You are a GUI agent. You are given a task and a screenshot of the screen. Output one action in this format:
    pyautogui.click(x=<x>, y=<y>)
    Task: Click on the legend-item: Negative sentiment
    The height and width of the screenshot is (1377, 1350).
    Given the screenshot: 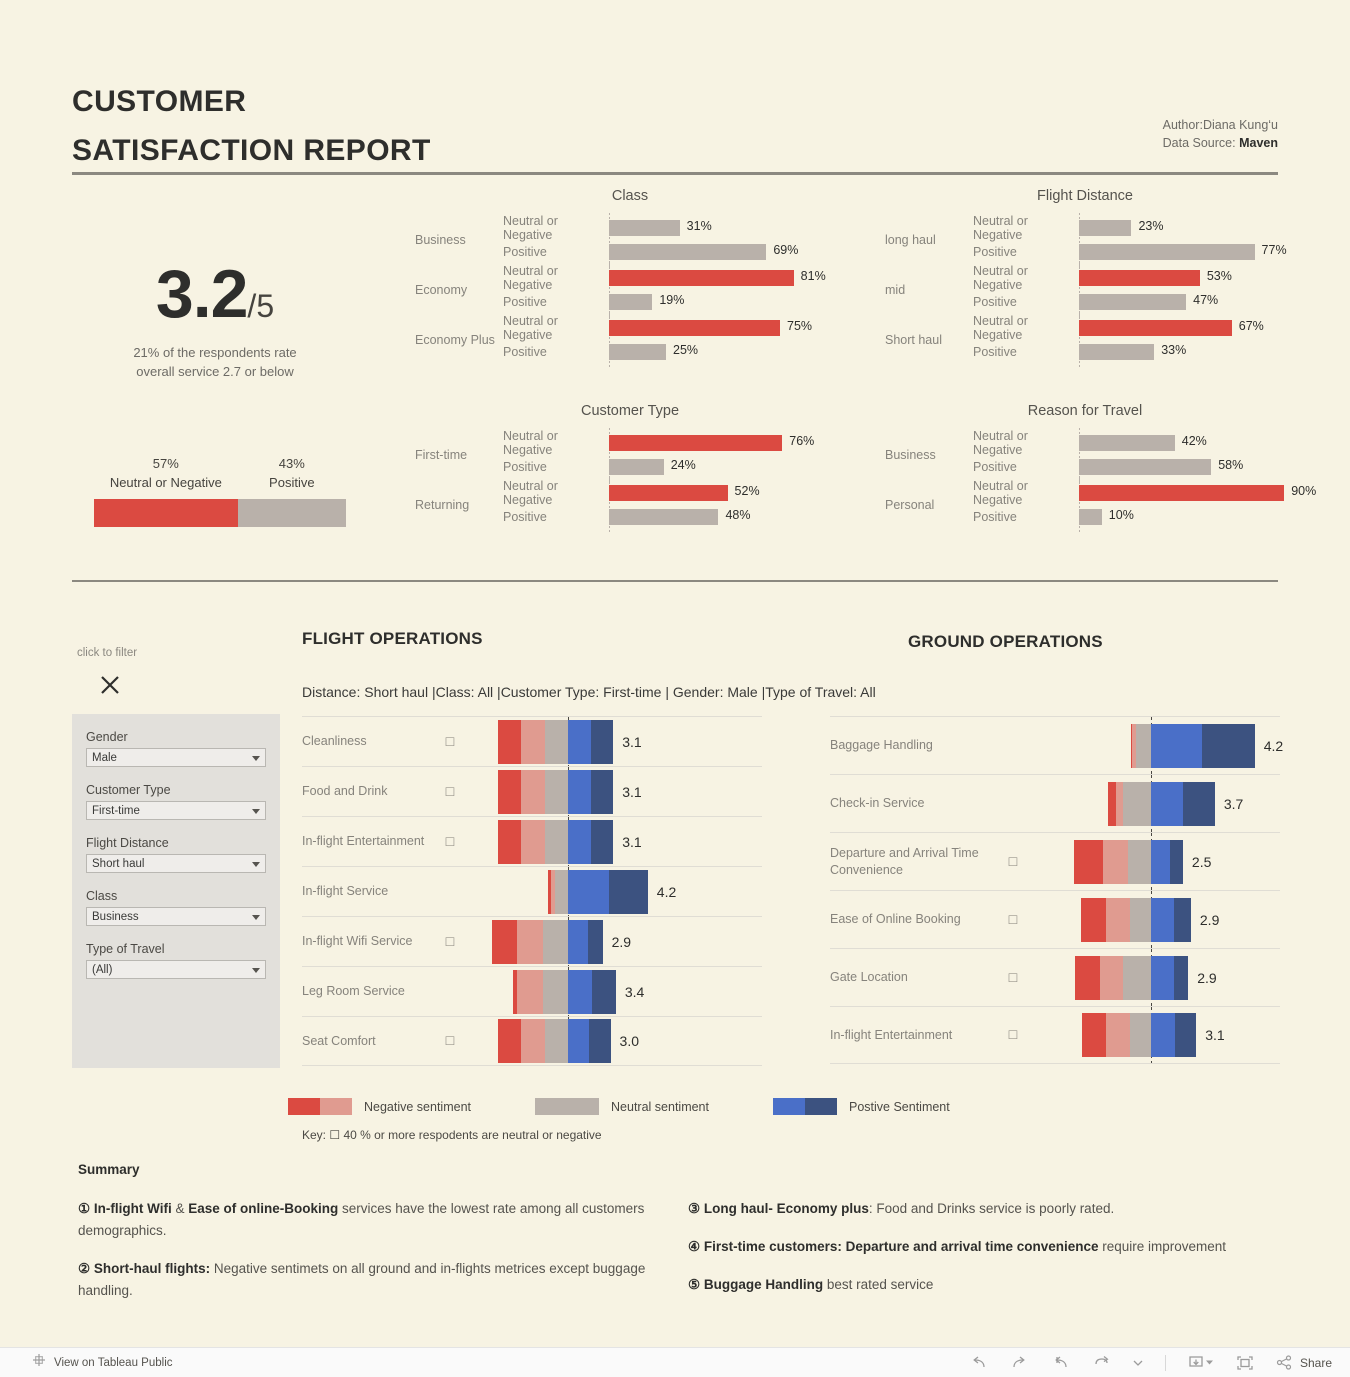 What is the action you would take?
    pyautogui.click(x=379, y=1106)
    